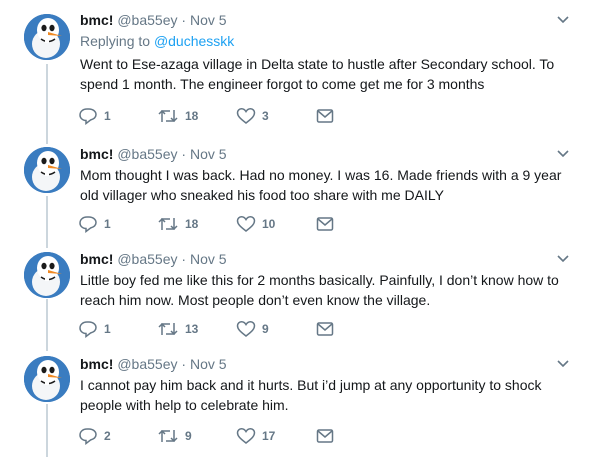 Image resolution: width=600 pixels, height=457 pixels. What do you see at coordinates (115, 41) in the screenshot?
I see `replying-to-label: Replying to` at bounding box center [115, 41].